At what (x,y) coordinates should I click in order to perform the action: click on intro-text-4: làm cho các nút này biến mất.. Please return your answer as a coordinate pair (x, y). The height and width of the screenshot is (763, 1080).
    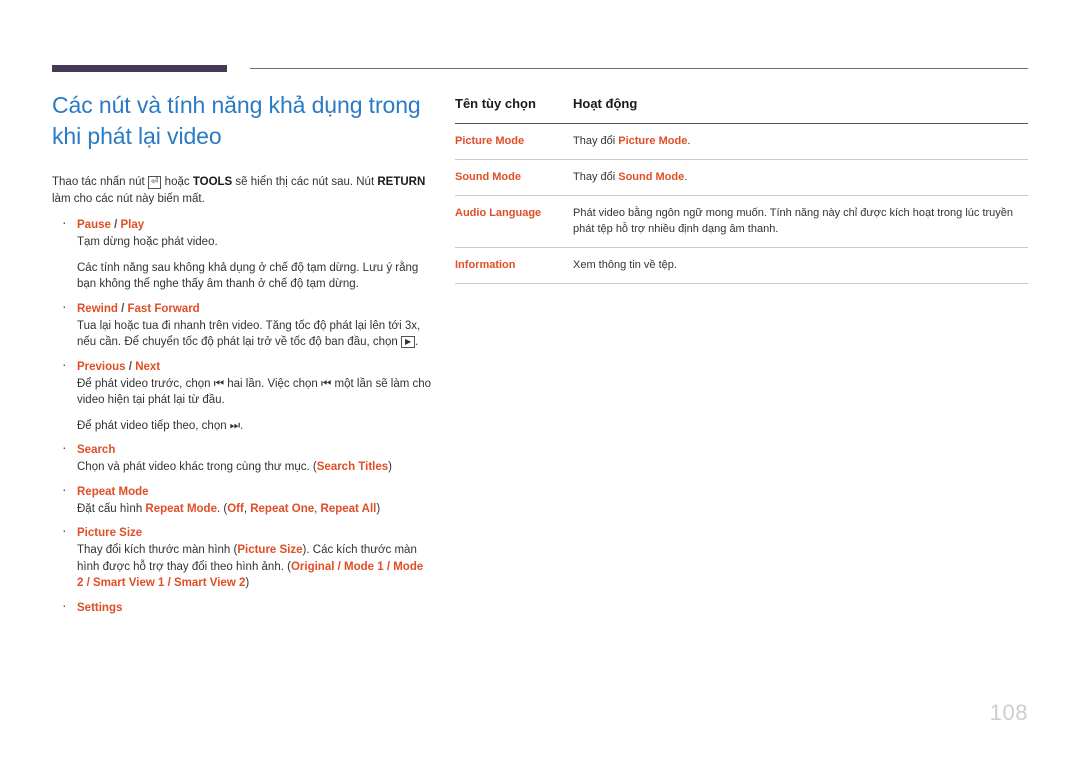
    Looking at the image, I should click on (128, 198).